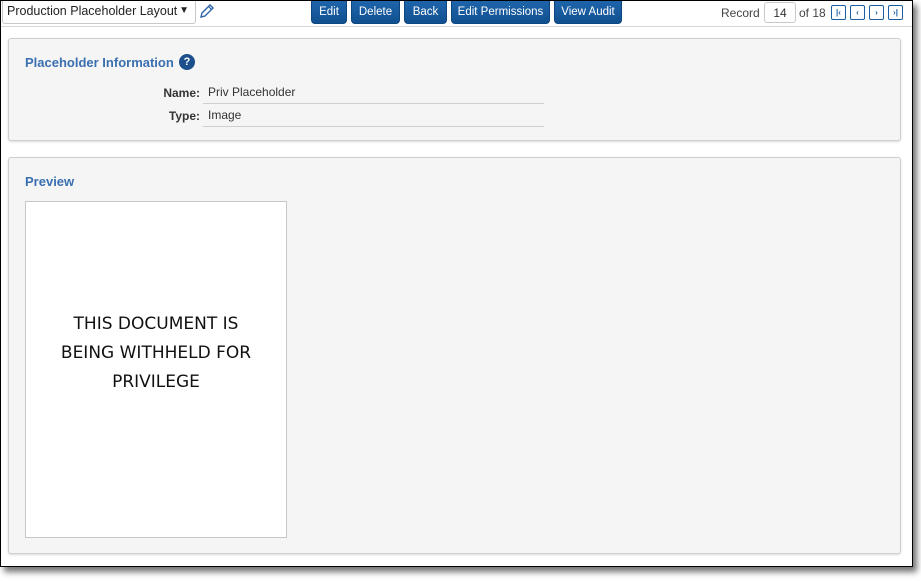  What do you see at coordinates (740, 13) in the screenshot?
I see `record-label: Record` at bounding box center [740, 13].